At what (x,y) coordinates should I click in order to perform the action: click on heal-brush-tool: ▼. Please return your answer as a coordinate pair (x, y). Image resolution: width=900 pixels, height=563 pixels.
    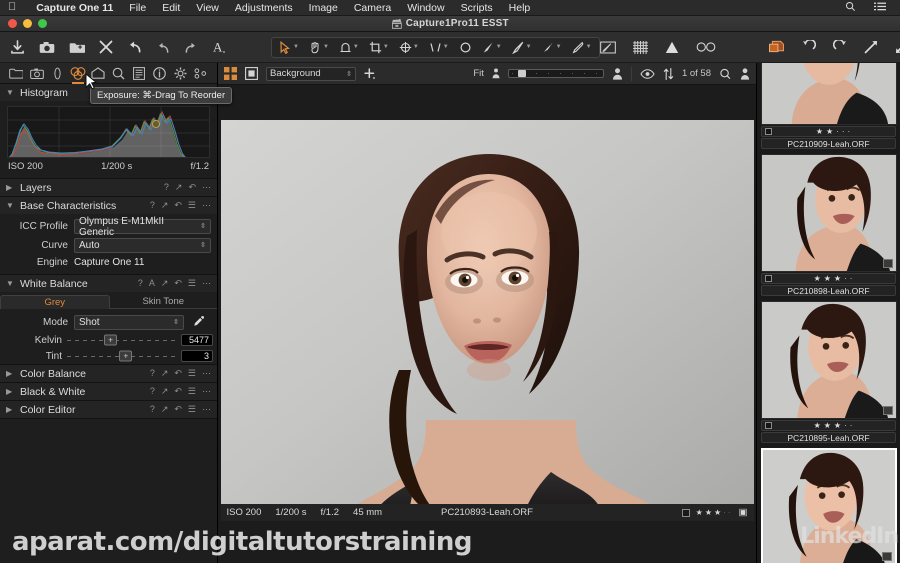
    Looking at the image, I should click on (582, 47).